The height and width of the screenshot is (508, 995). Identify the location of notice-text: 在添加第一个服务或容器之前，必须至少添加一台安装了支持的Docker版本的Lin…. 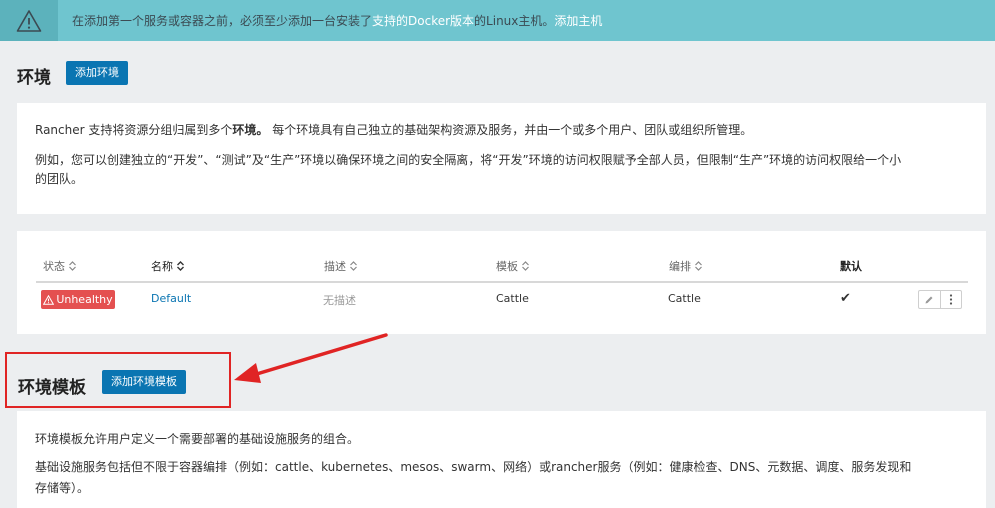
(337, 21).